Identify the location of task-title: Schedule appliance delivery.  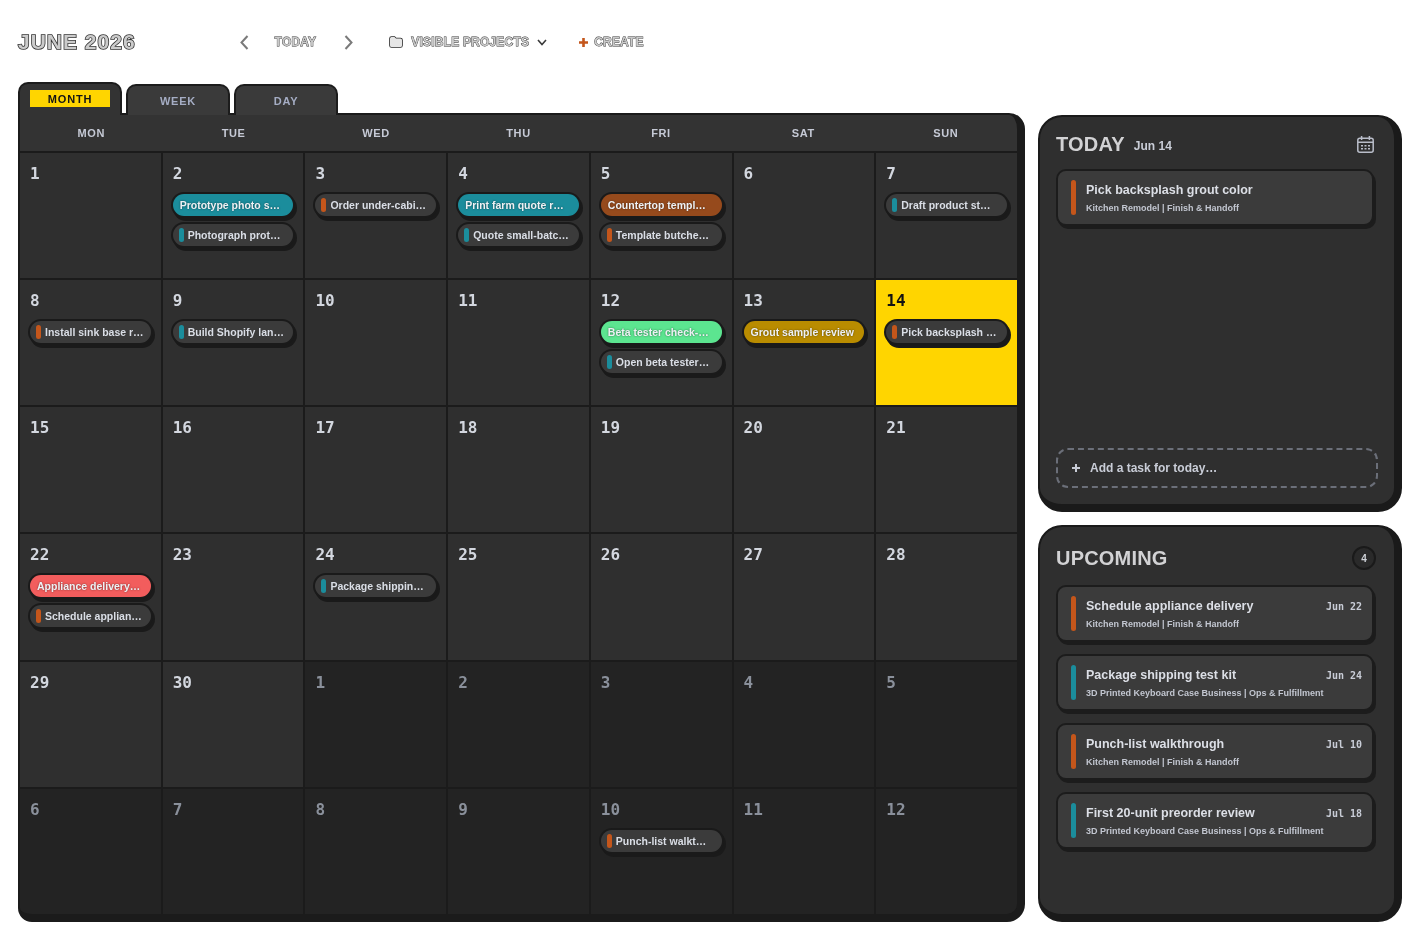
(1170, 605).